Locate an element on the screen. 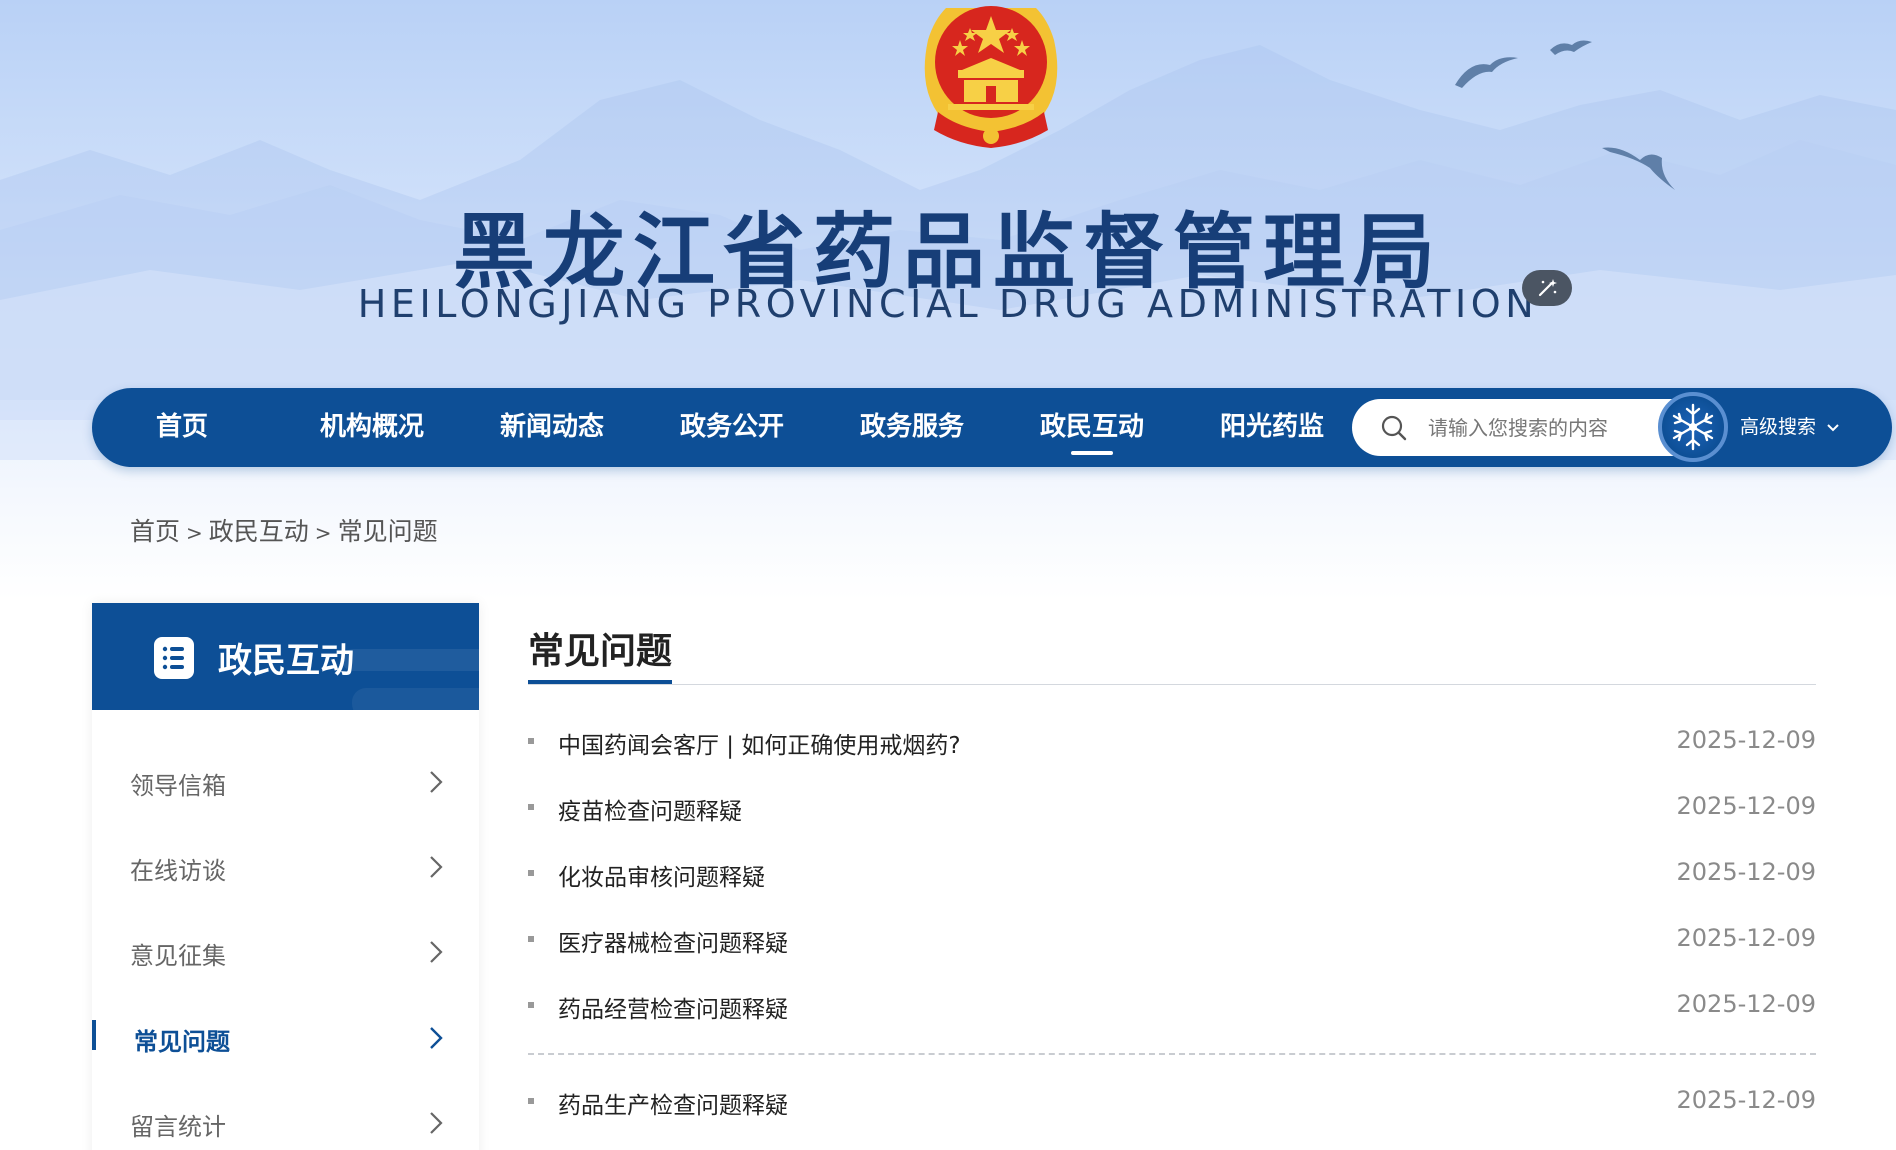 The image size is (1896, 1150). active-indicator is located at coordinates (94, 1035).